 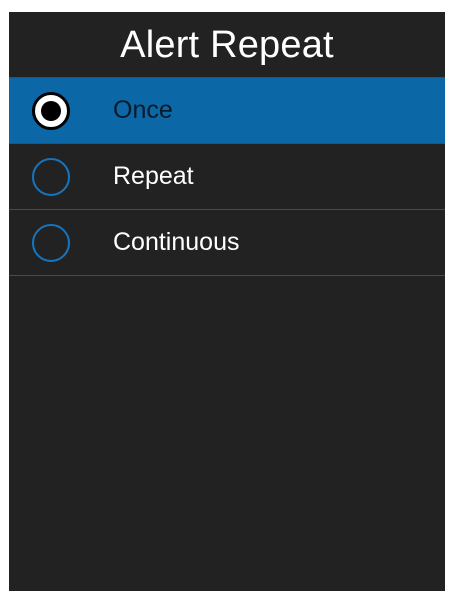 I want to click on radio-dot, so click(x=51, y=110).